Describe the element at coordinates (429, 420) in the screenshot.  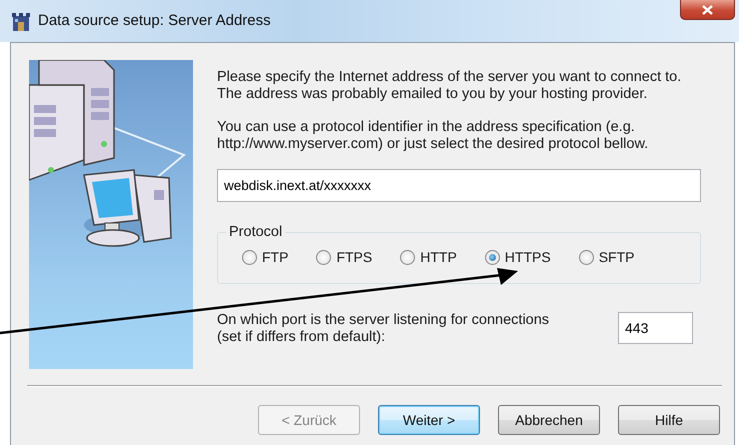
I see `dialog-button: Weiter >` at that location.